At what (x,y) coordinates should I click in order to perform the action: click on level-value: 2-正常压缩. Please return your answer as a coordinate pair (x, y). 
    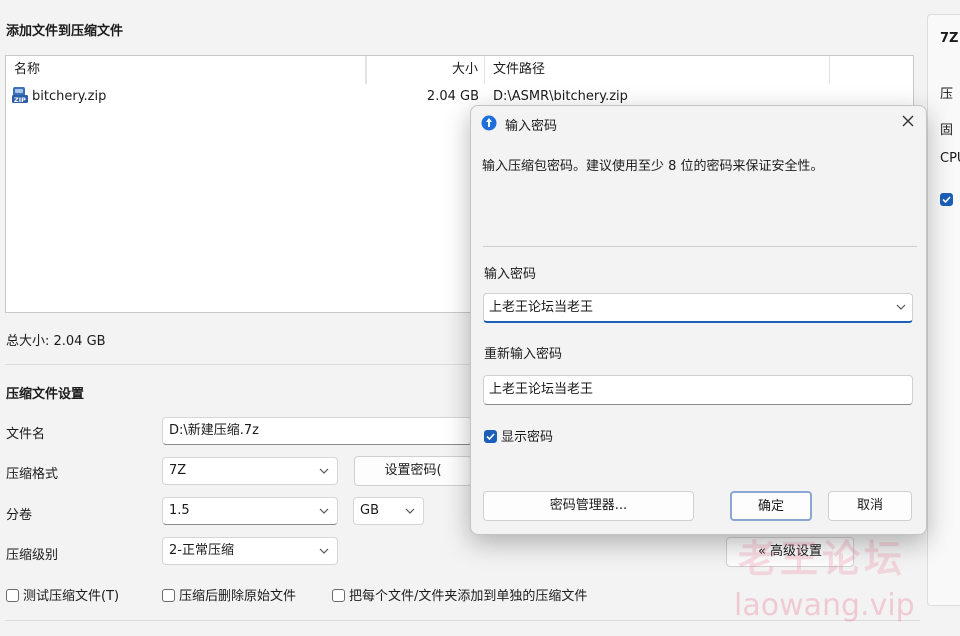
    Looking at the image, I should click on (201, 550).